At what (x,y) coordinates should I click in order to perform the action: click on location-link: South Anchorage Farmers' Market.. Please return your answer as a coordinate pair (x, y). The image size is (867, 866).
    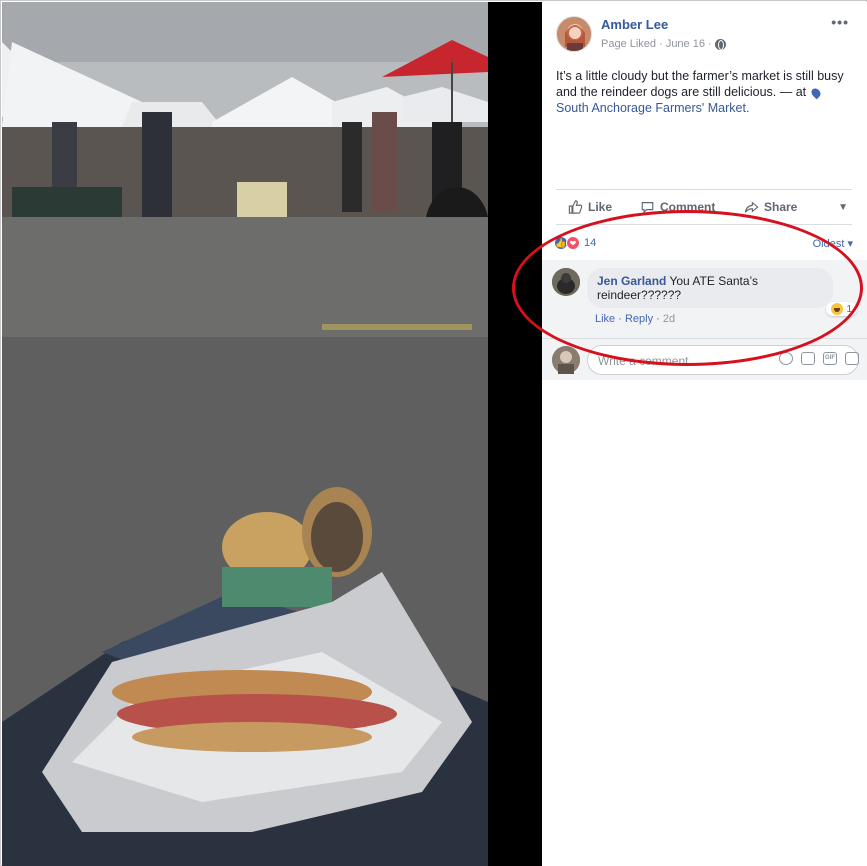
    Looking at the image, I should click on (652, 108).